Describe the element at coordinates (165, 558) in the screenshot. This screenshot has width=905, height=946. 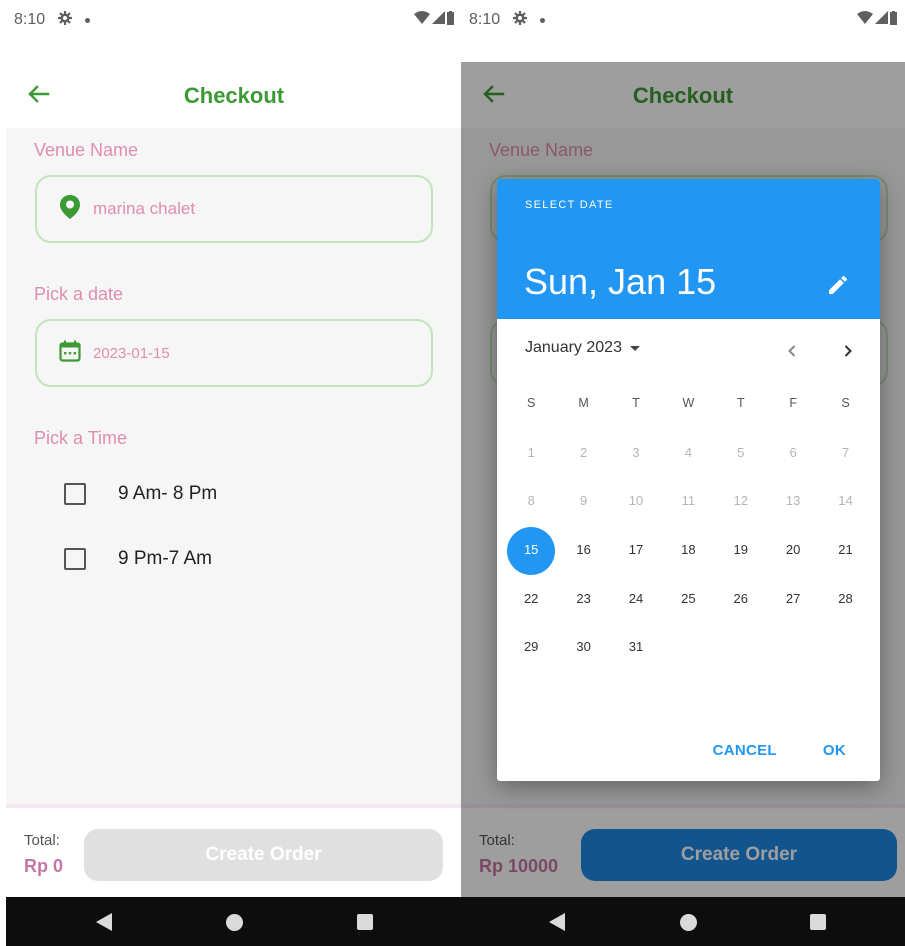
I see `time-option-label: 9 Pm-7 Am` at that location.